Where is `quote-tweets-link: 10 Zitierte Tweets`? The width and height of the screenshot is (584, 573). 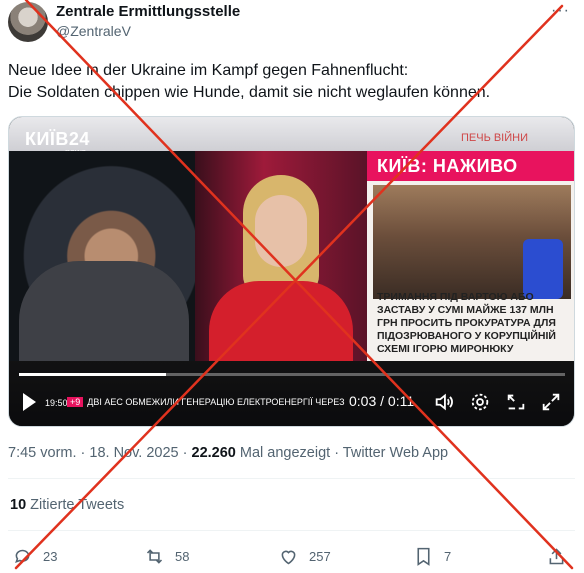
quote-tweets-link: 10 Zitierte Tweets is located at coordinates (67, 505).